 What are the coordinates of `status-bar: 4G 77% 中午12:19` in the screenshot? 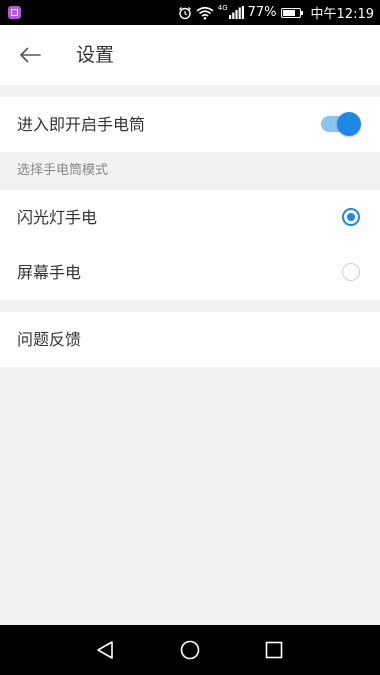 It's located at (190, 12).